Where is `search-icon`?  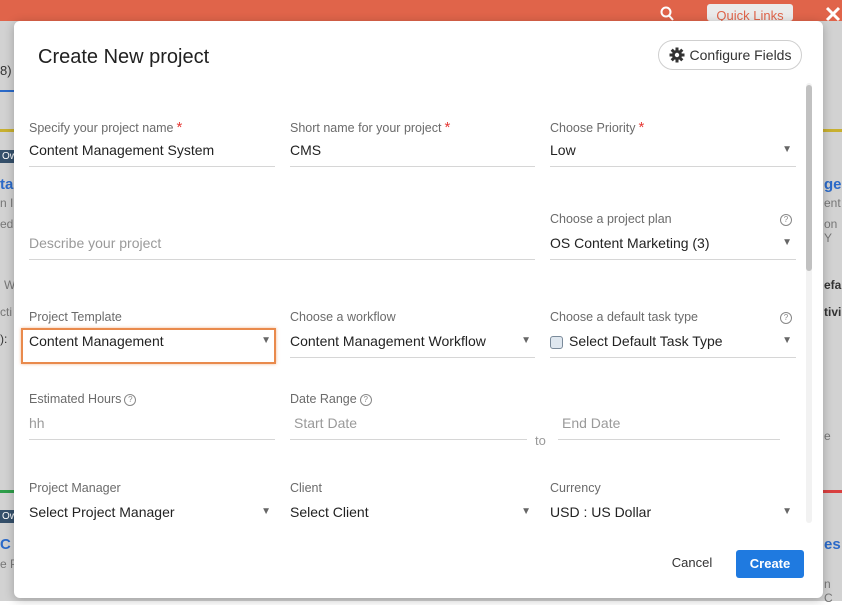 search-icon is located at coordinates (670, 13).